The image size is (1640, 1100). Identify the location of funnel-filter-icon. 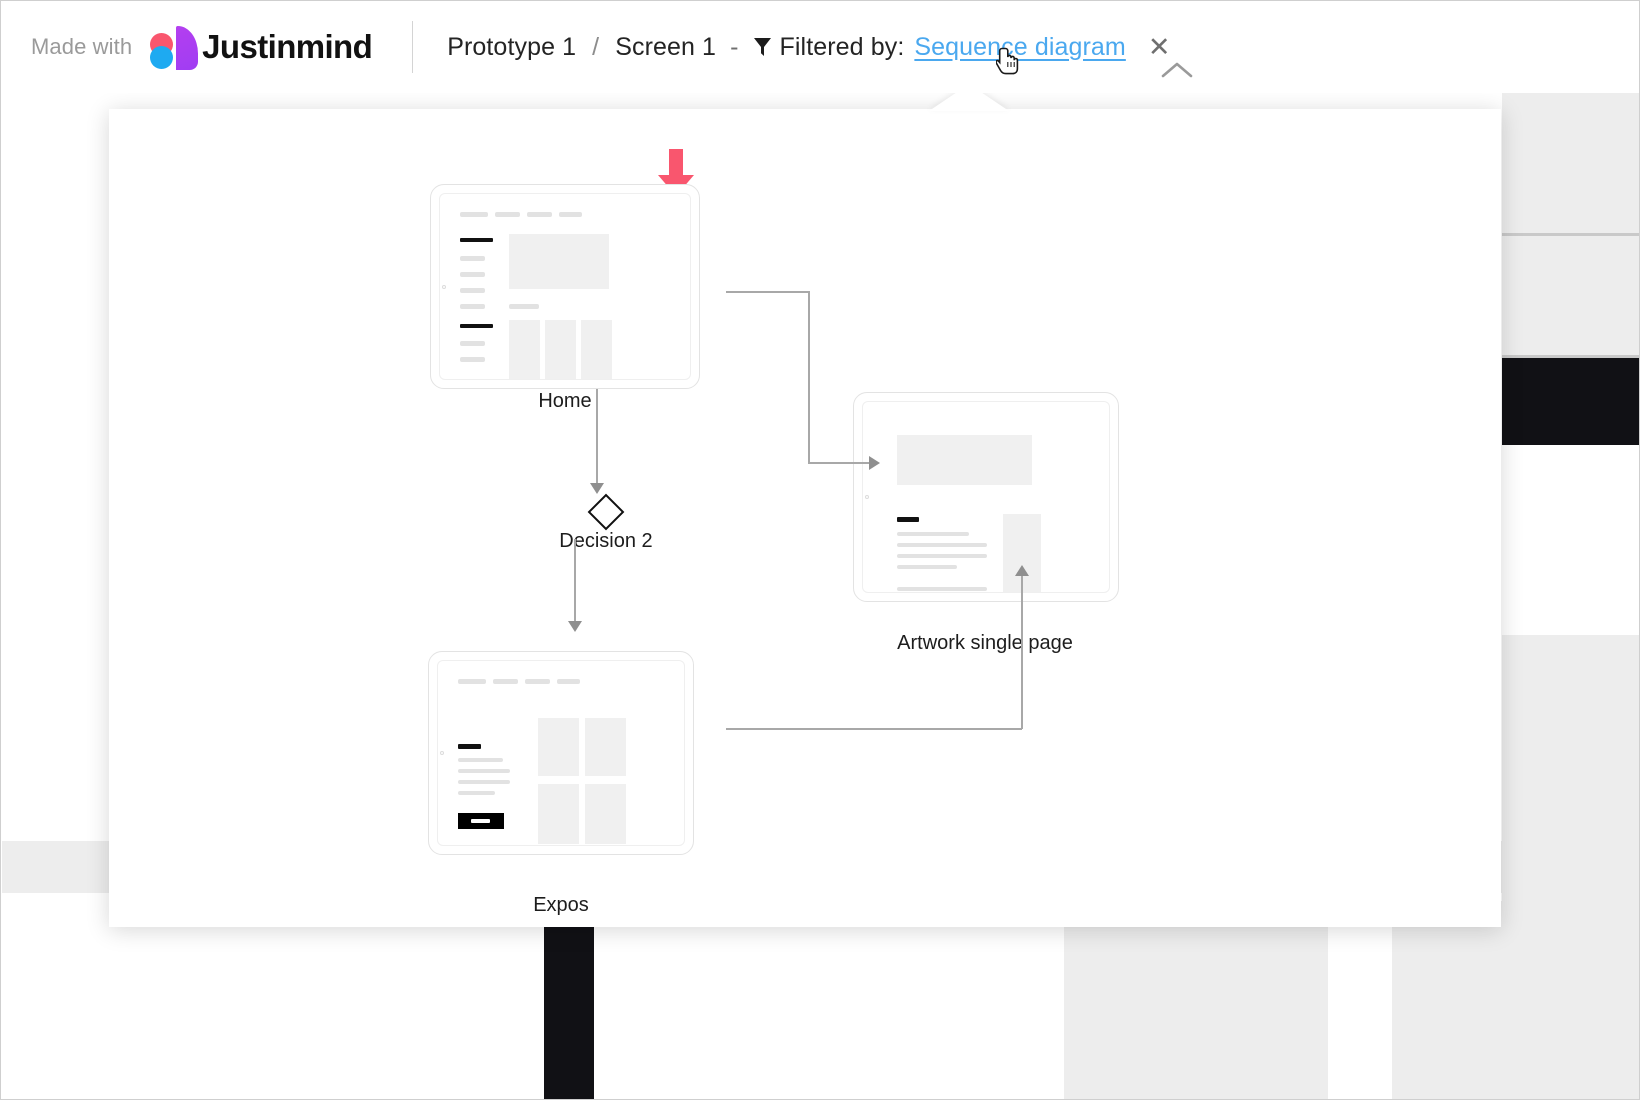
(762, 47).